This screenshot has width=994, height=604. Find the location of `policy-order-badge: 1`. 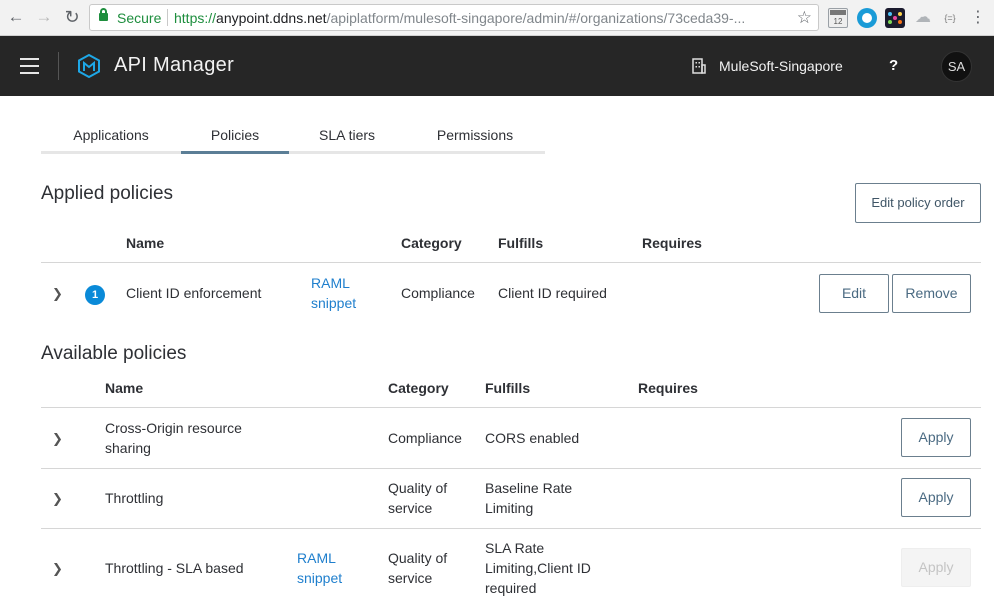

policy-order-badge: 1 is located at coordinates (95, 295).